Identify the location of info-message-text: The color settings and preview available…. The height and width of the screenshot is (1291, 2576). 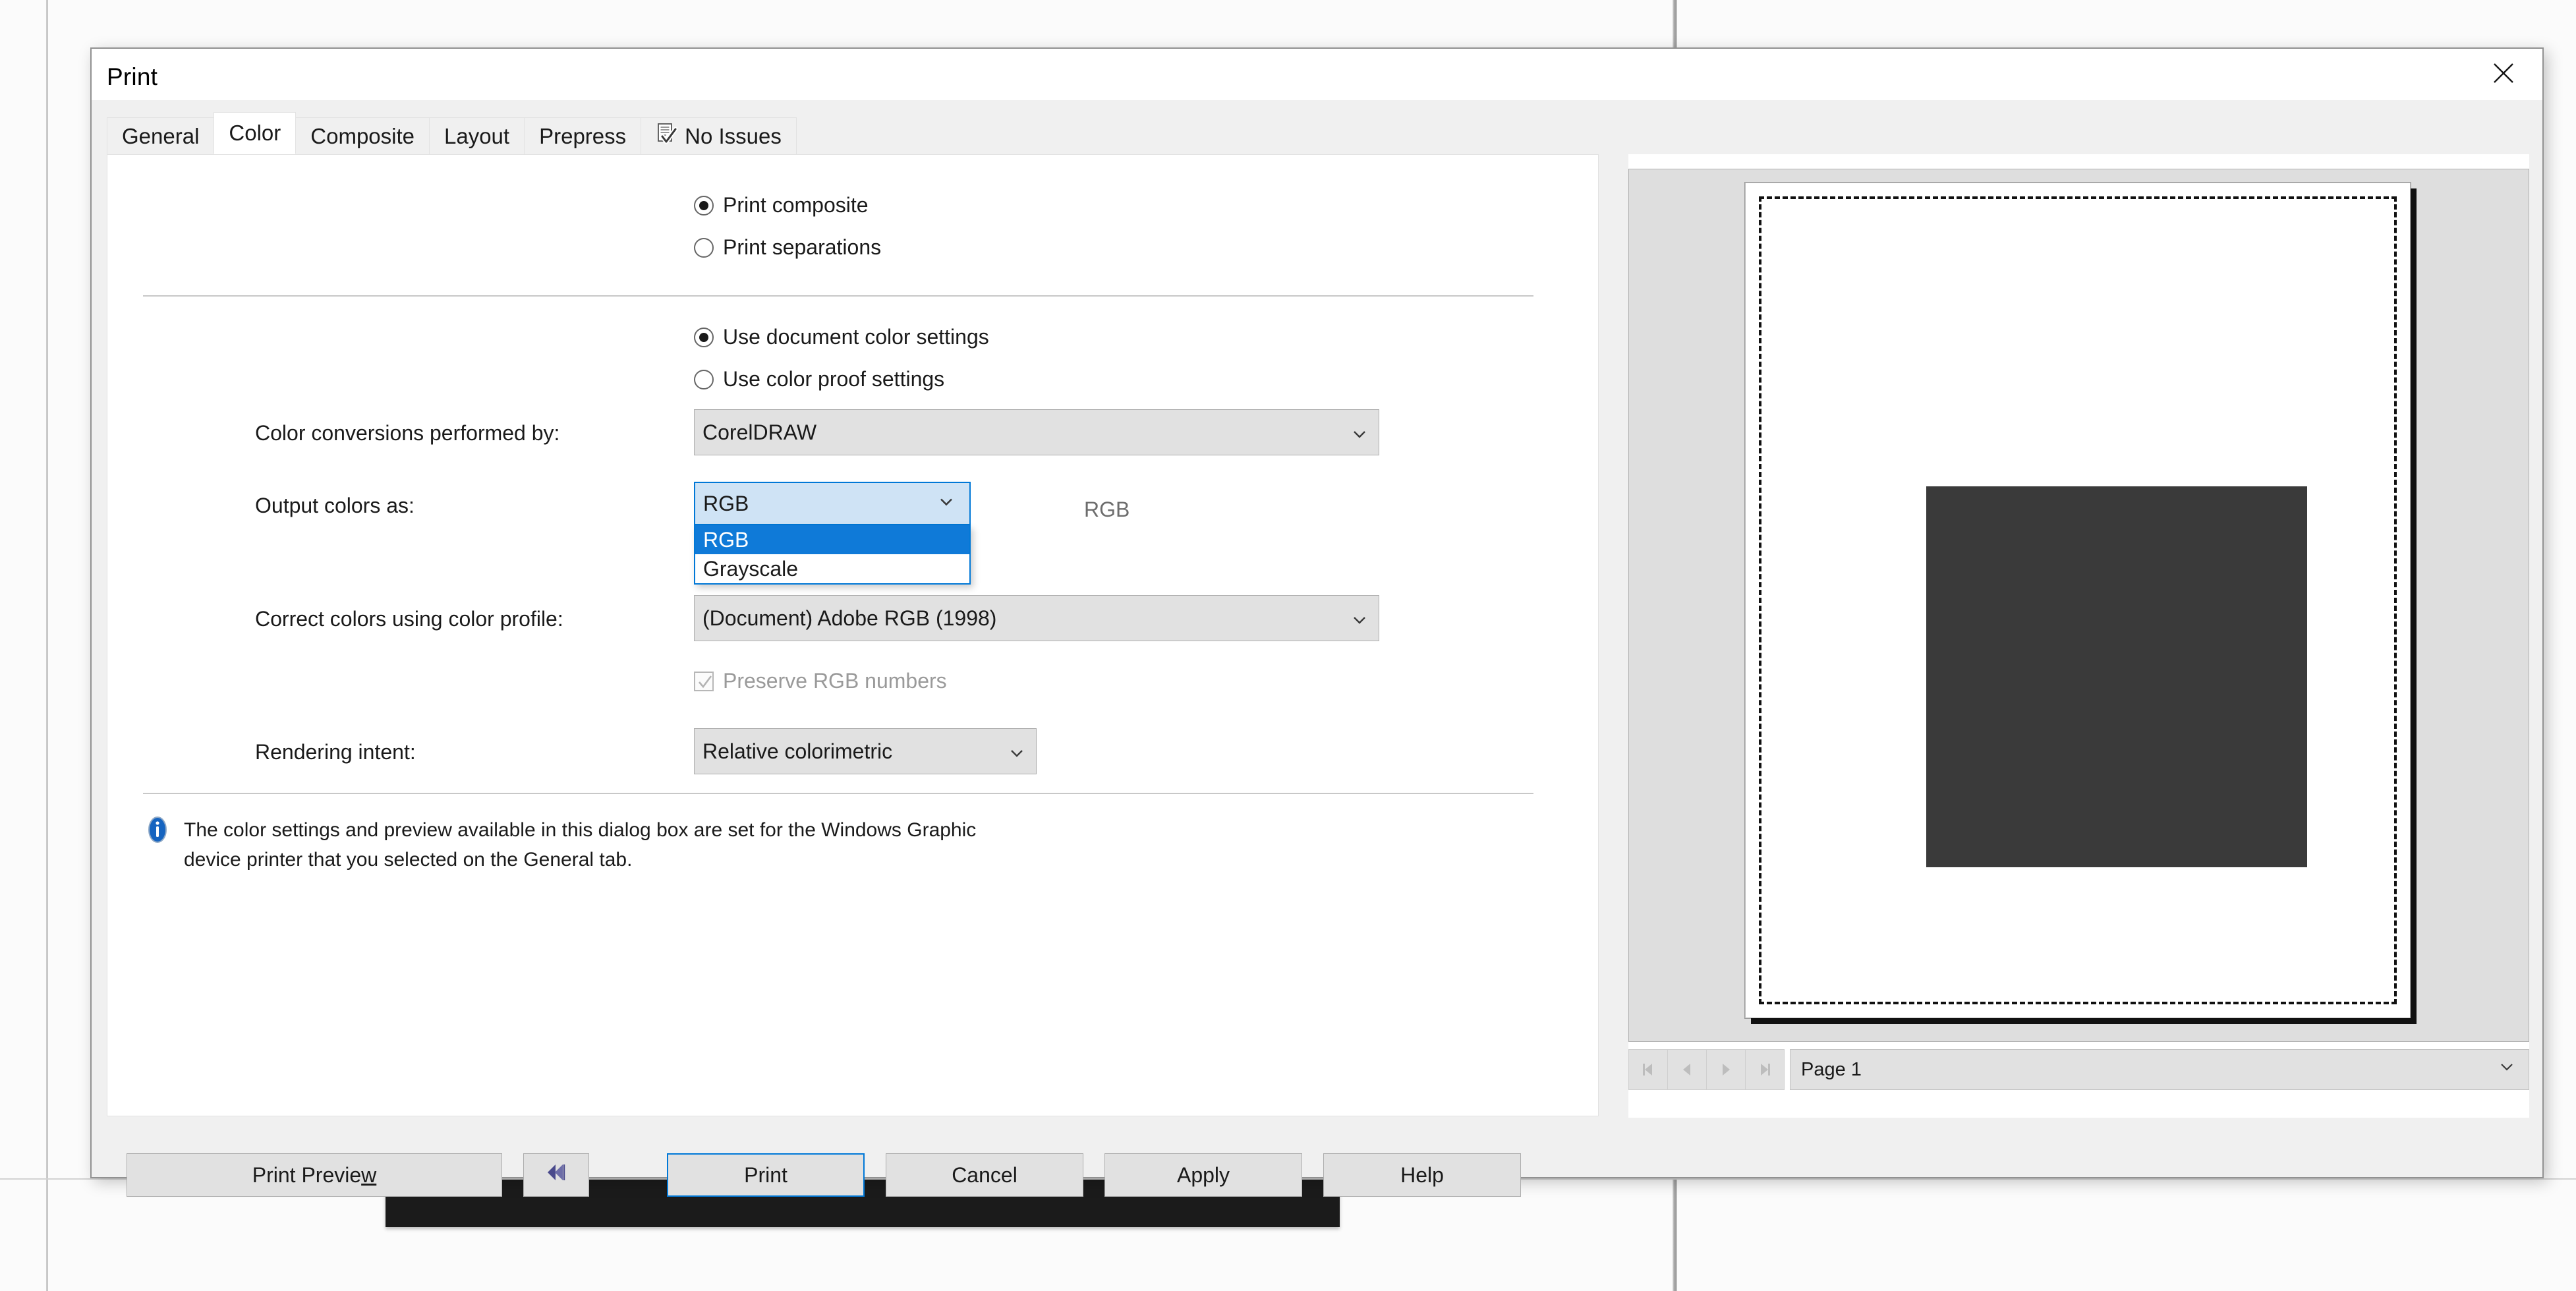
(580, 845).